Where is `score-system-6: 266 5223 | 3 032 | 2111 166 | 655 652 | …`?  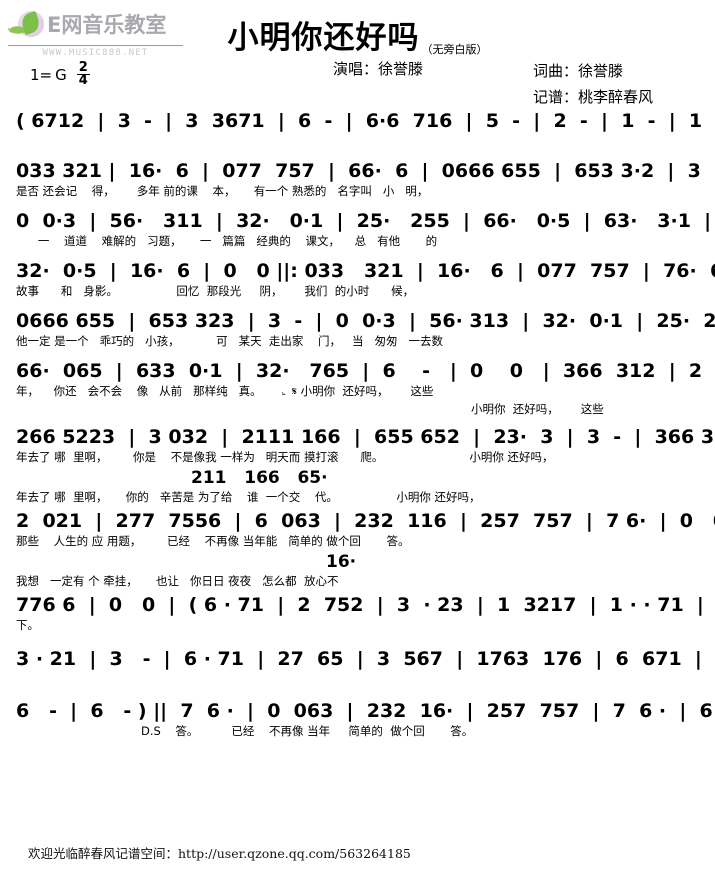 score-system-6: 266 5223 | 3 032 | 2111 166 | 655 652 | … is located at coordinates (365, 461).